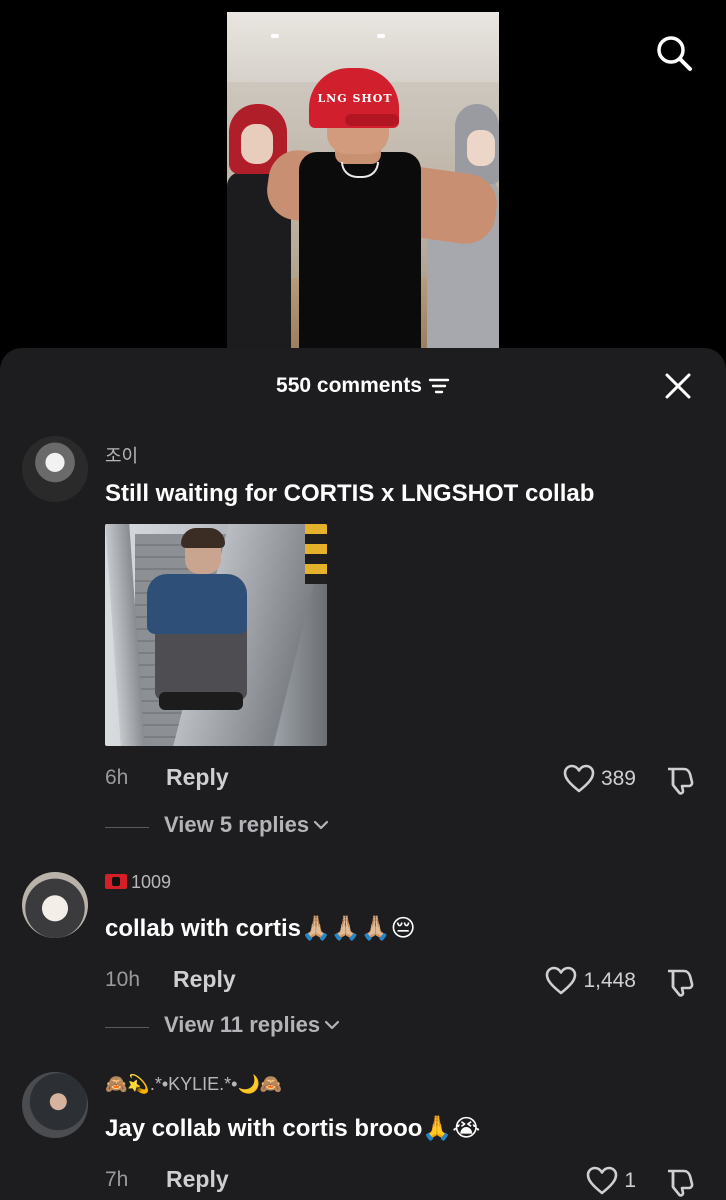 This screenshot has width=726, height=1200. I want to click on like-count: 1, so click(630, 1180).